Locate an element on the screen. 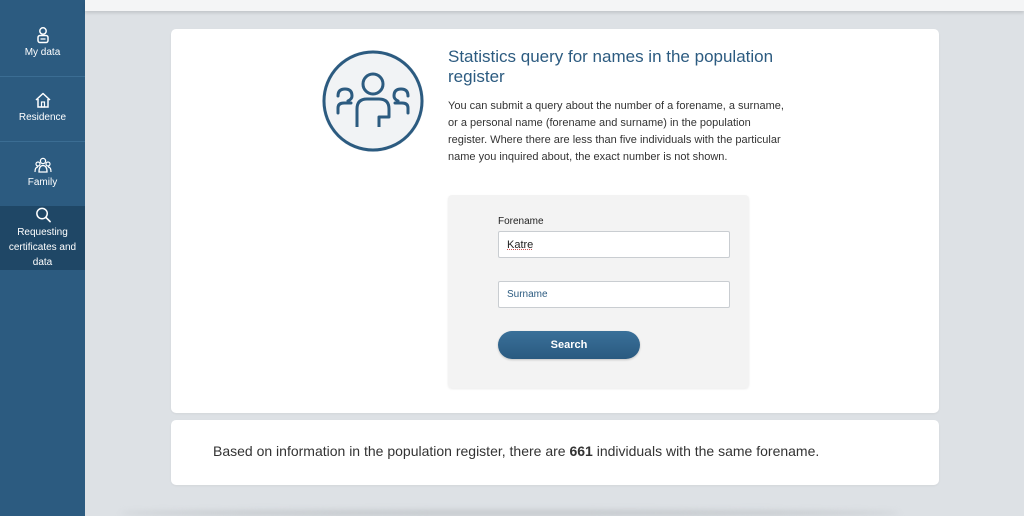 The image size is (1024, 516). bottom-shadow is located at coordinates (510, 513).